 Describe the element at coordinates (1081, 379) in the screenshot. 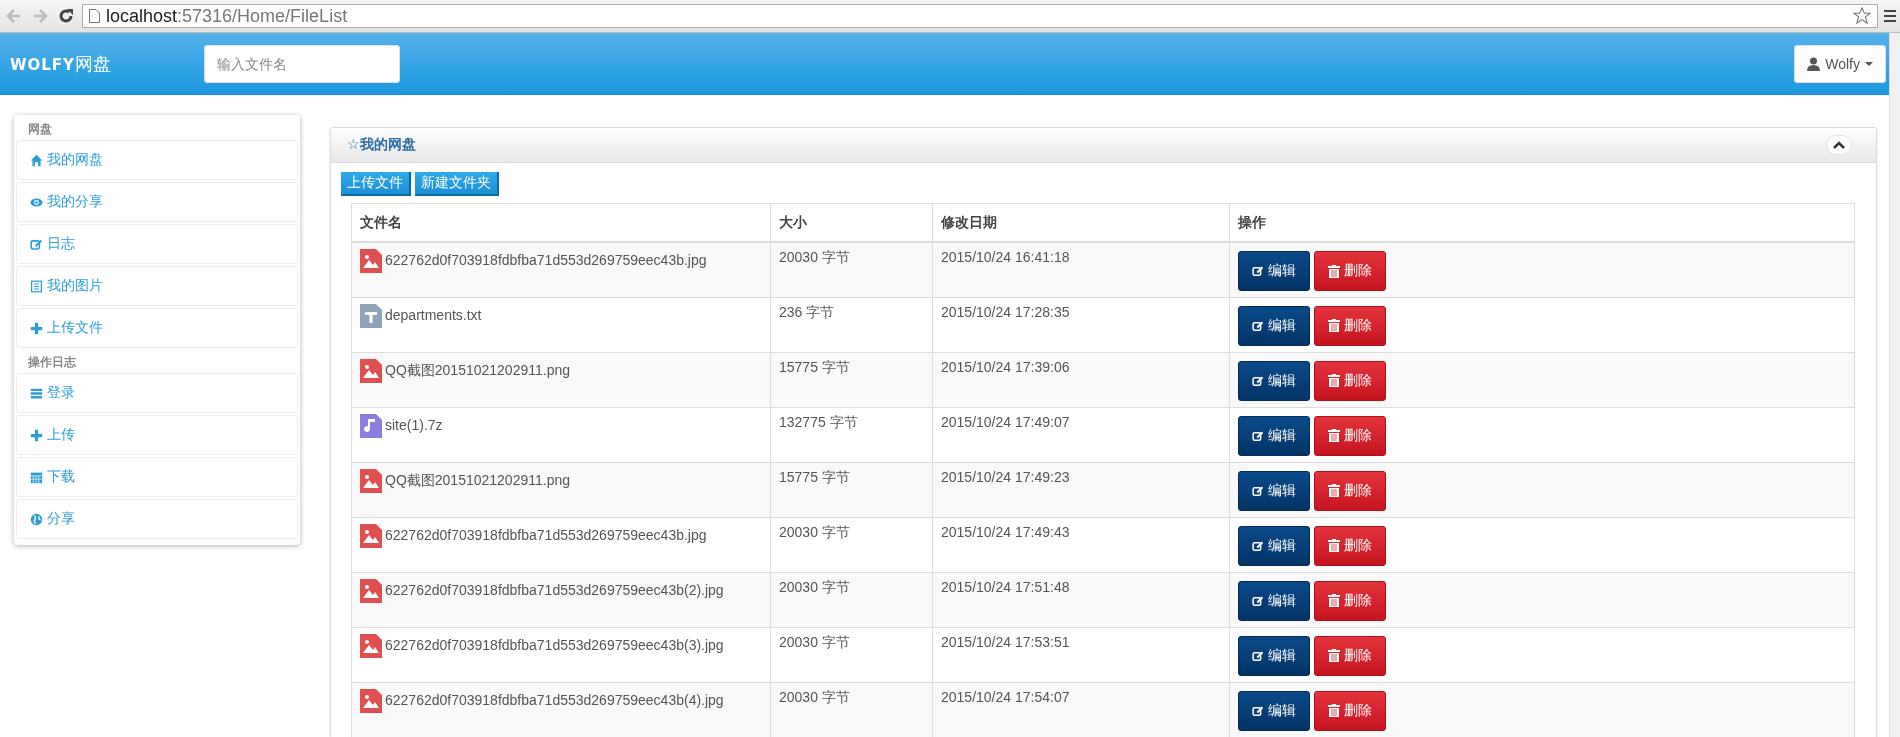

I see `date-cell: 2015/10/24 17:39:06` at that location.